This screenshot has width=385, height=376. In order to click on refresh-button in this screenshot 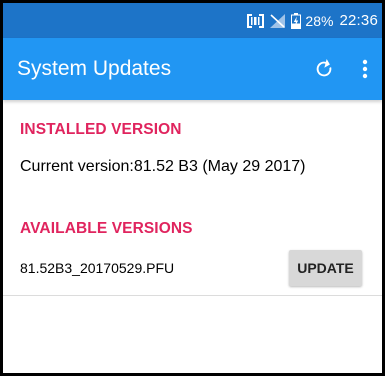, I will do `click(324, 69)`.